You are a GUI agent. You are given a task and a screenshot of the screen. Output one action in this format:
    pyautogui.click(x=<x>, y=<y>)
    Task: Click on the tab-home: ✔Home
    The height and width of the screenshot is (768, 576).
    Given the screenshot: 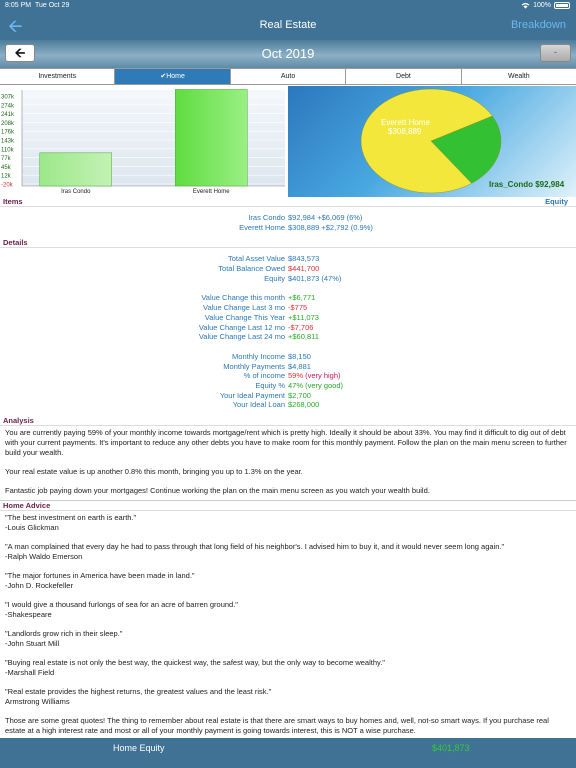 What is the action you would take?
    pyautogui.click(x=173, y=76)
    